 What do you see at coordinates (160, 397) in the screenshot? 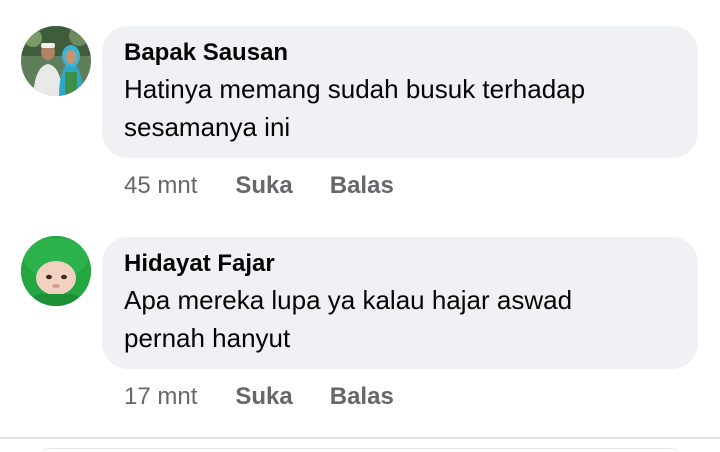
I see `comment-timestamp: 17 mnt` at bounding box center [160, 397].